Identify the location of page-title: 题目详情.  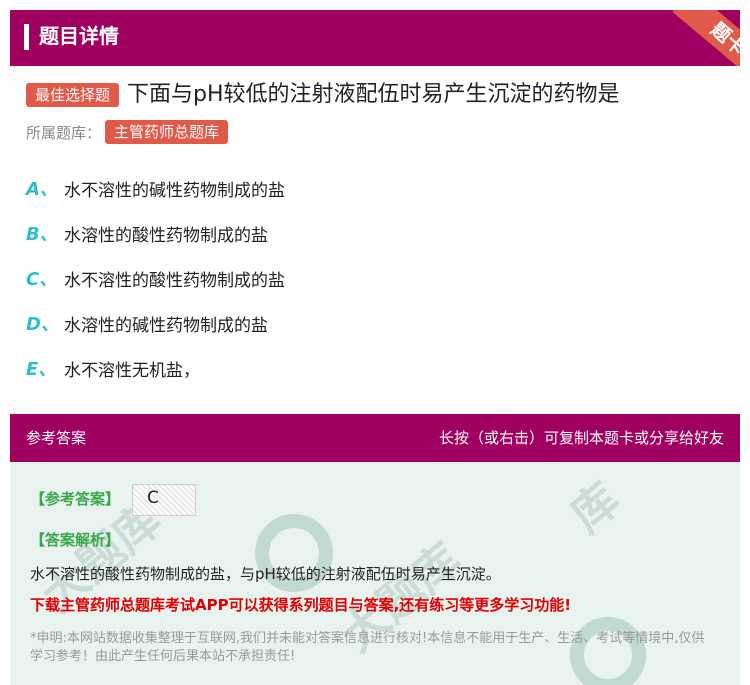
(79, 36).